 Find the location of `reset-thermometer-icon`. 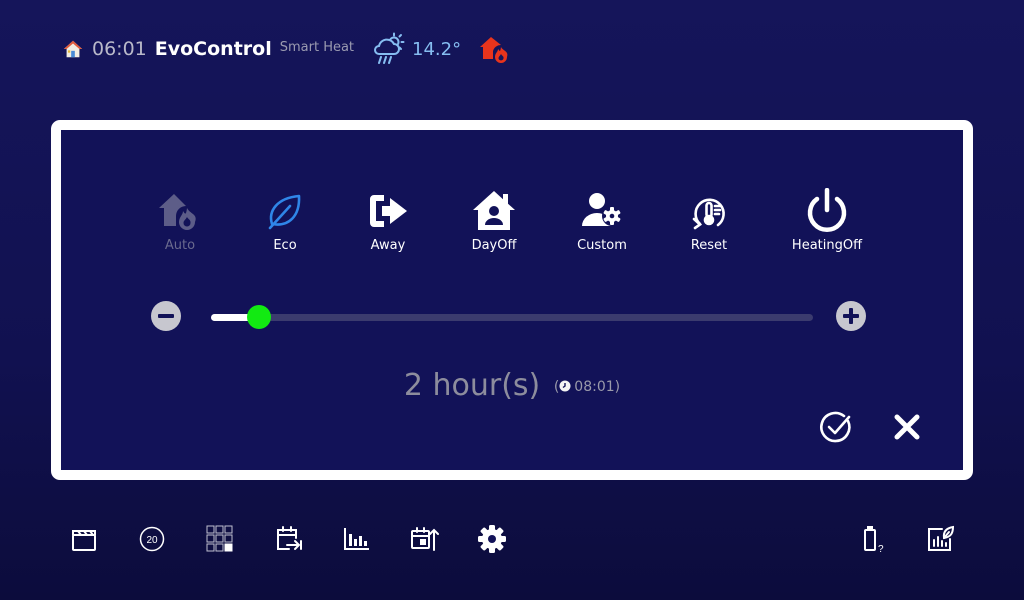

reset-thermometer-icon is located at coordinates (708, 214).